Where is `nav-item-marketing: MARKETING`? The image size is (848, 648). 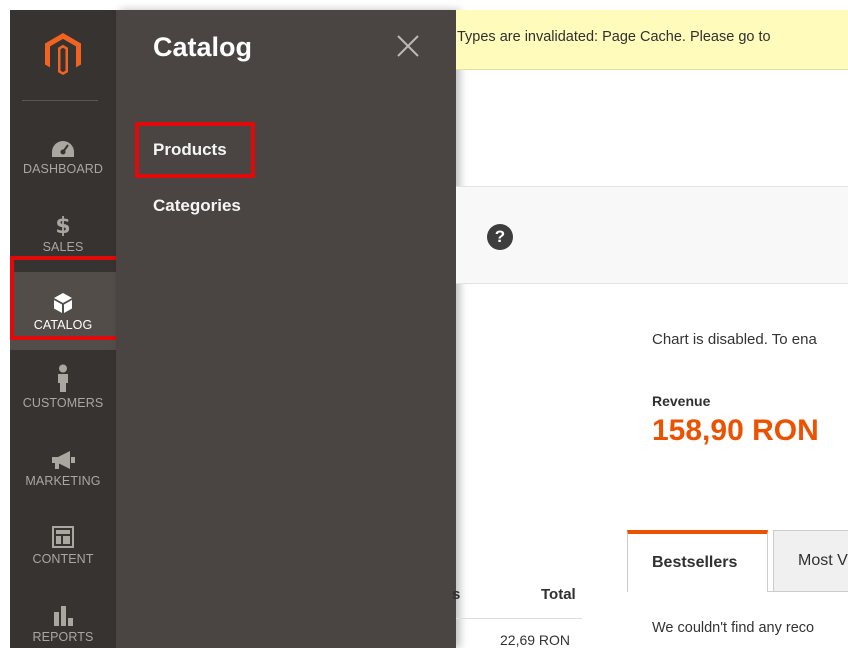
nav-item-marketing: MARKETING is located at coordinates (63, 467).